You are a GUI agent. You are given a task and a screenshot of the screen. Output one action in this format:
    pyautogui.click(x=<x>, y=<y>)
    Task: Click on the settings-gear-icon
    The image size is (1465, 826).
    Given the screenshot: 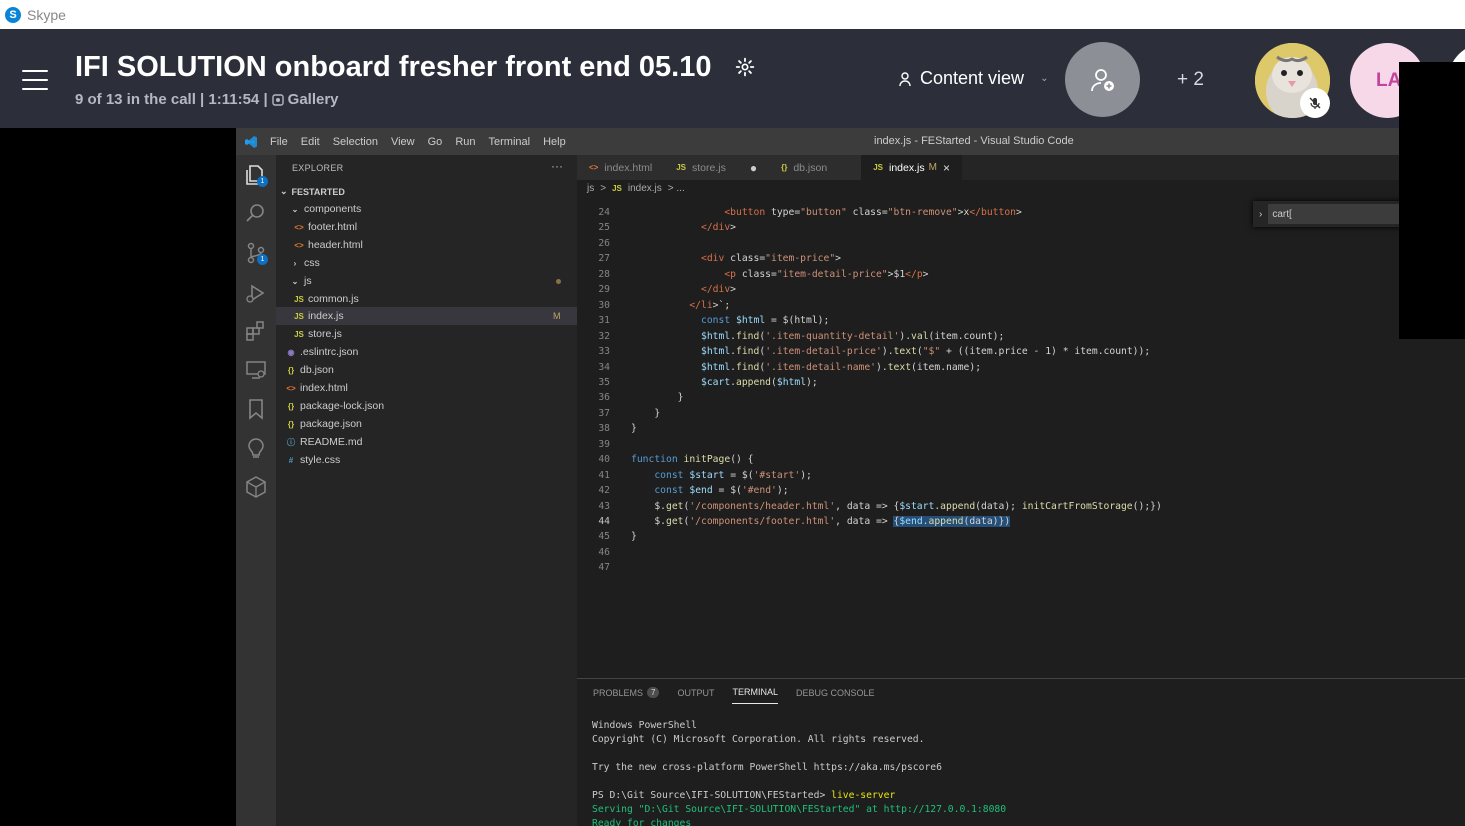 What is the action you would take?
    pyautogui.click(x=745, y=67)
    